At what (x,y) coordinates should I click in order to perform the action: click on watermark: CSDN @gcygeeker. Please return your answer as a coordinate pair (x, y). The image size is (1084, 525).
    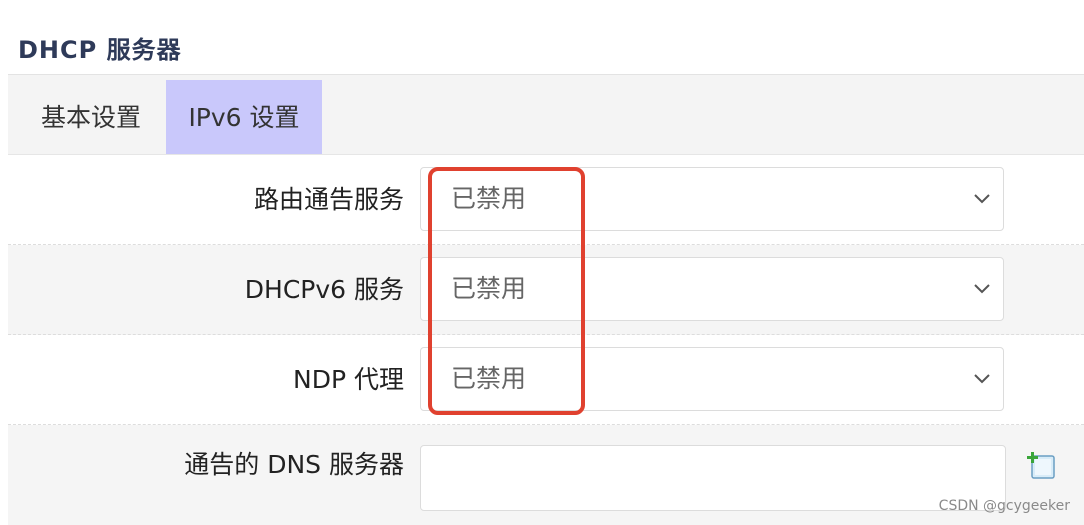
    Looking at the image, I should click on (1004, 506).